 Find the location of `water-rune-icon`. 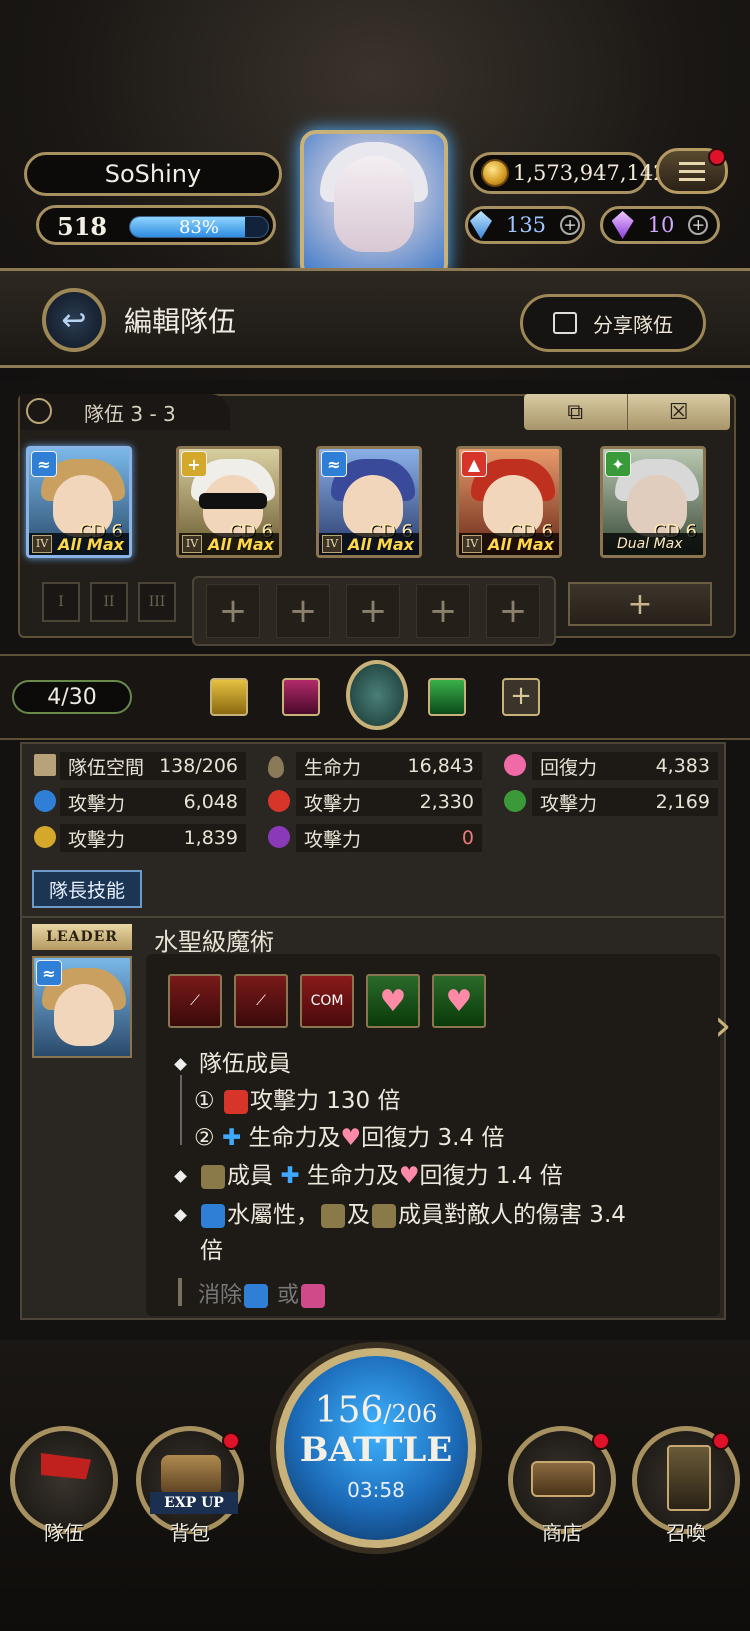

water-rune-icon is located at coordinates (256, 1296).